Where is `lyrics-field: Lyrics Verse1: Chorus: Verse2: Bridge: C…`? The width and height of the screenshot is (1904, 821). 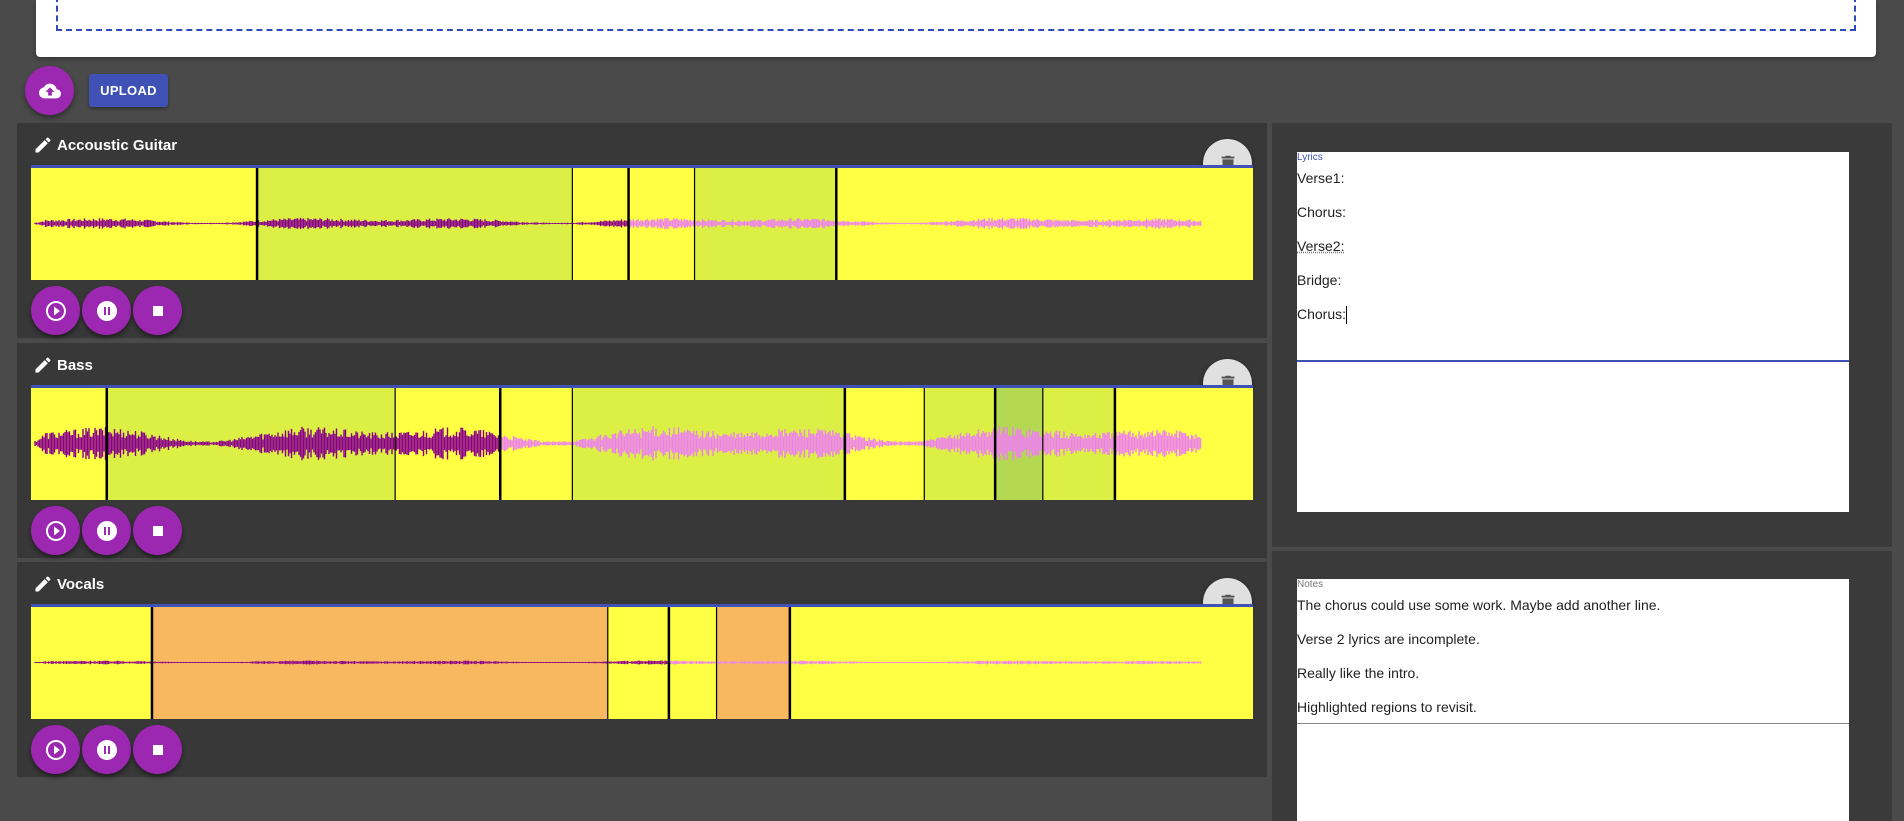
lyrics-field: Lyrics Verse1: Chorus: Verse2: Bridge: C… is located at coordinates (1573, 332).